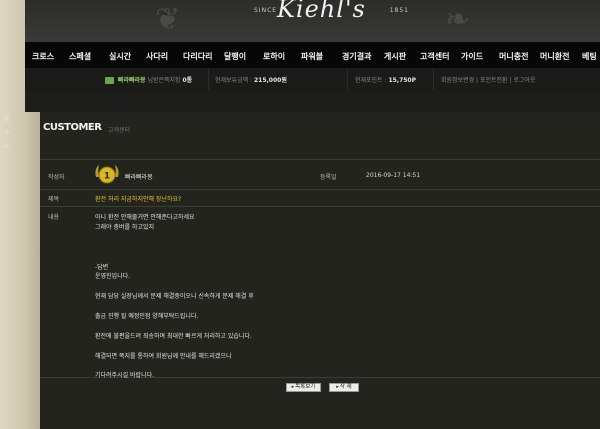 The image size is (600, 429). I want to click on brand-logo: SINCE Kiehl's 1851, so click(329, 13).